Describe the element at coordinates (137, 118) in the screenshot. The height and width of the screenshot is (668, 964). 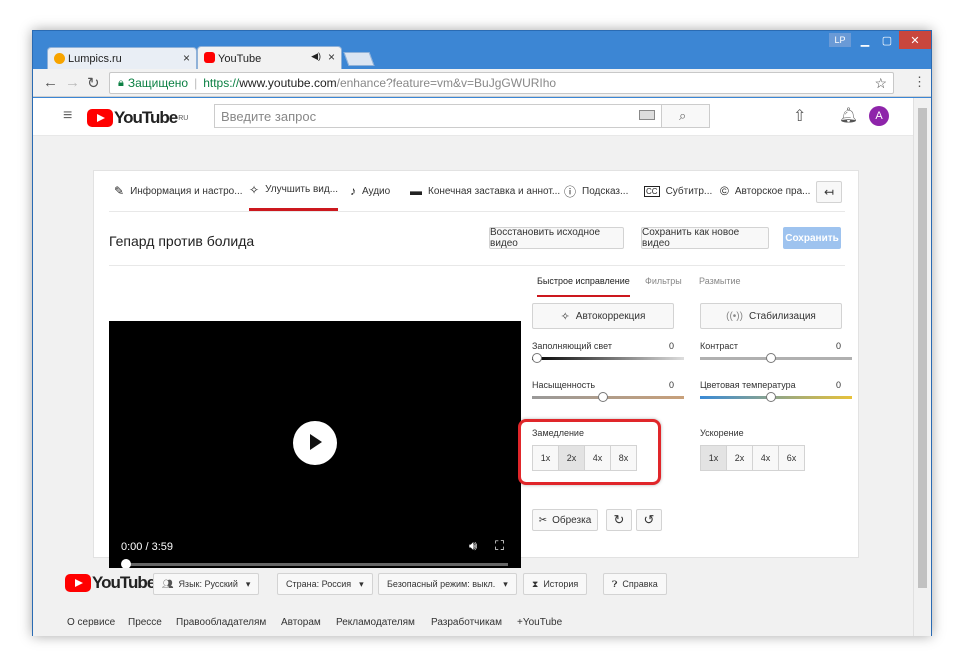
I see `youtube-logo: YouTube RU` at that location.